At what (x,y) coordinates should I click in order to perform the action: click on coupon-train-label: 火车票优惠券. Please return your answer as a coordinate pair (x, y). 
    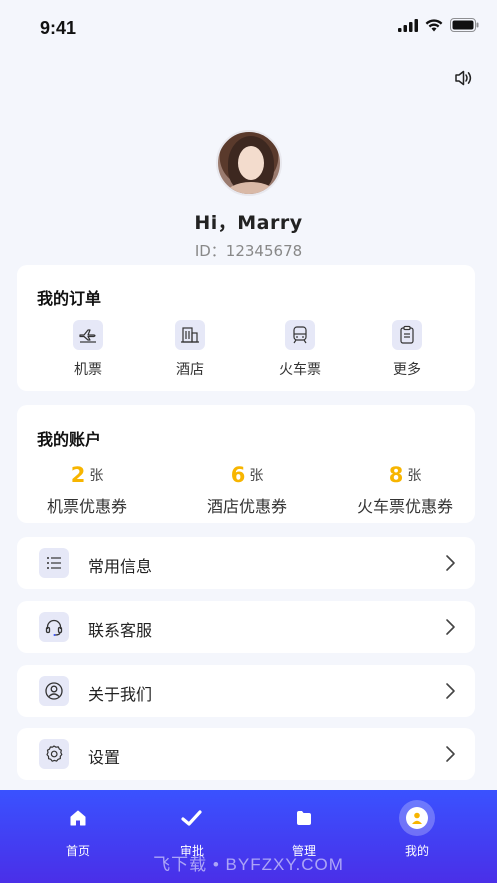
    Looking at the image, I should click on (404, 506).